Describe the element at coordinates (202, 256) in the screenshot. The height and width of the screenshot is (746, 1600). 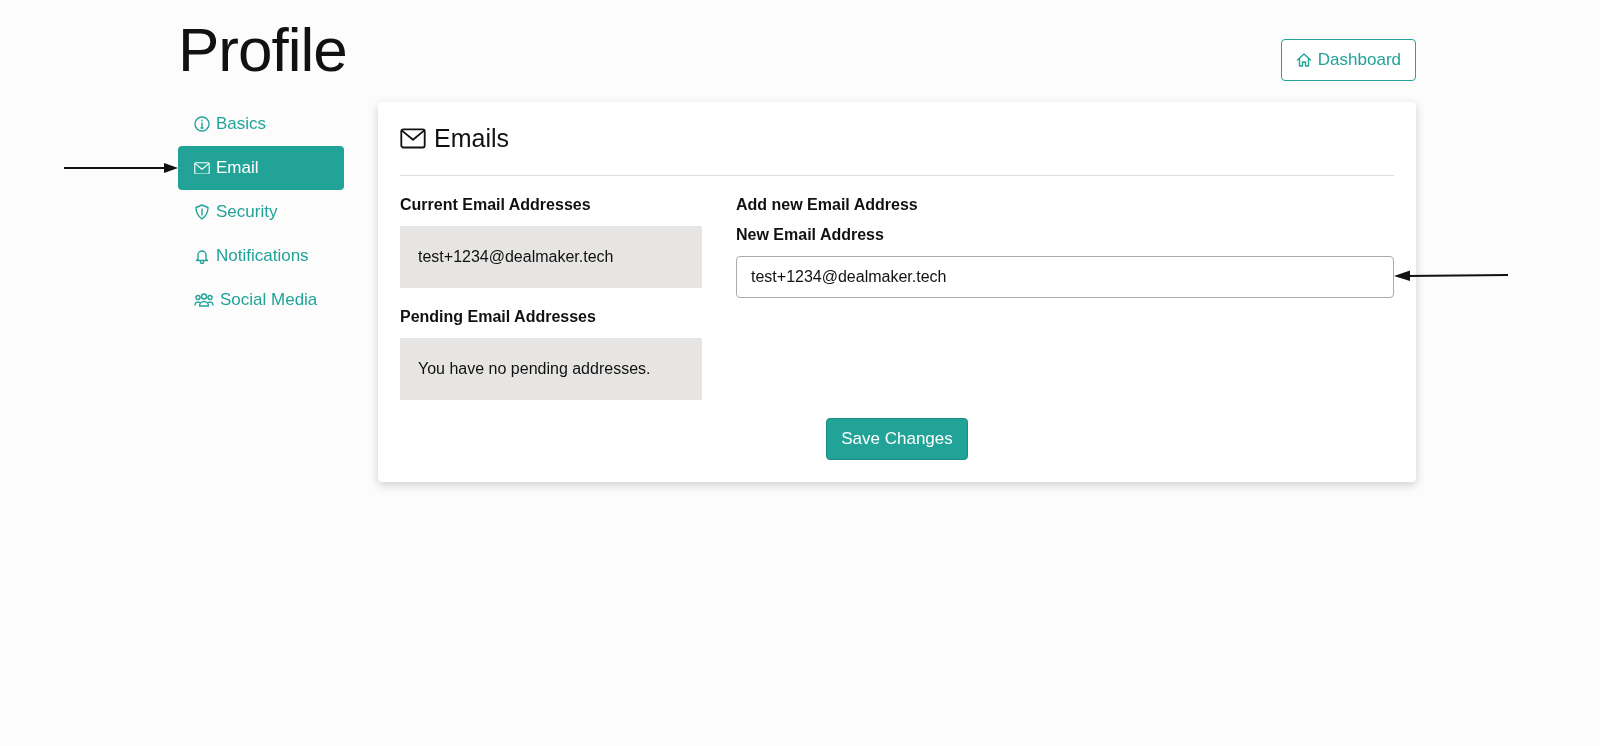
I see `bell-icon` at that location.